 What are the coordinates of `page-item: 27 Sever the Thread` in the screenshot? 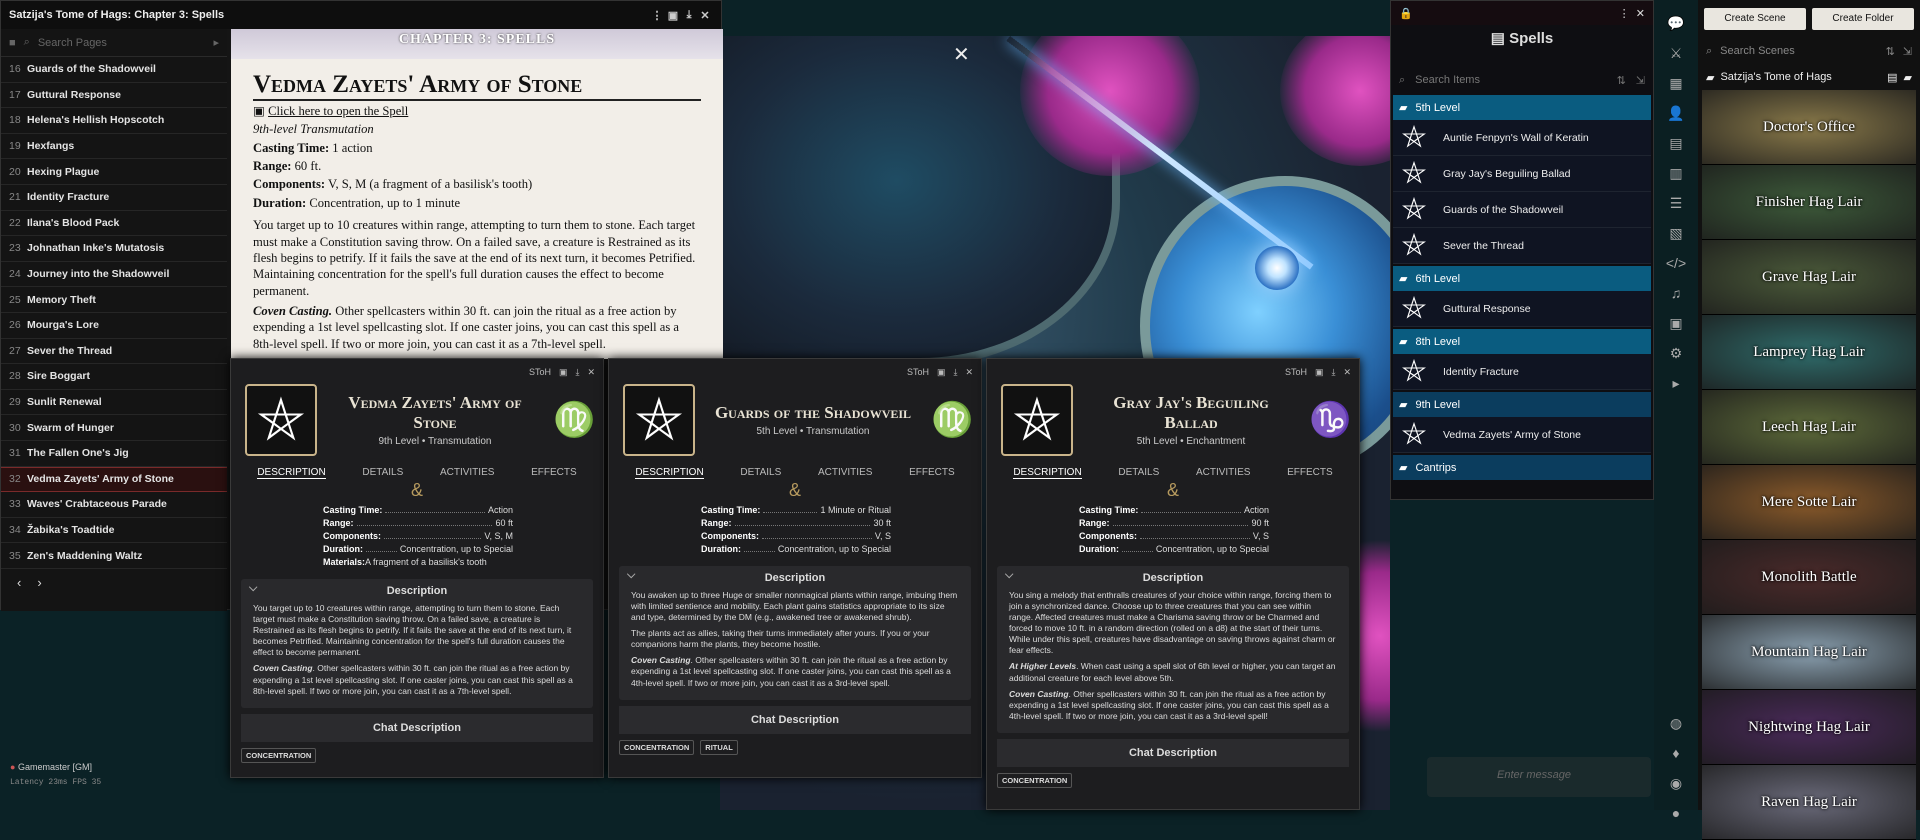 It's located at (114, 352).